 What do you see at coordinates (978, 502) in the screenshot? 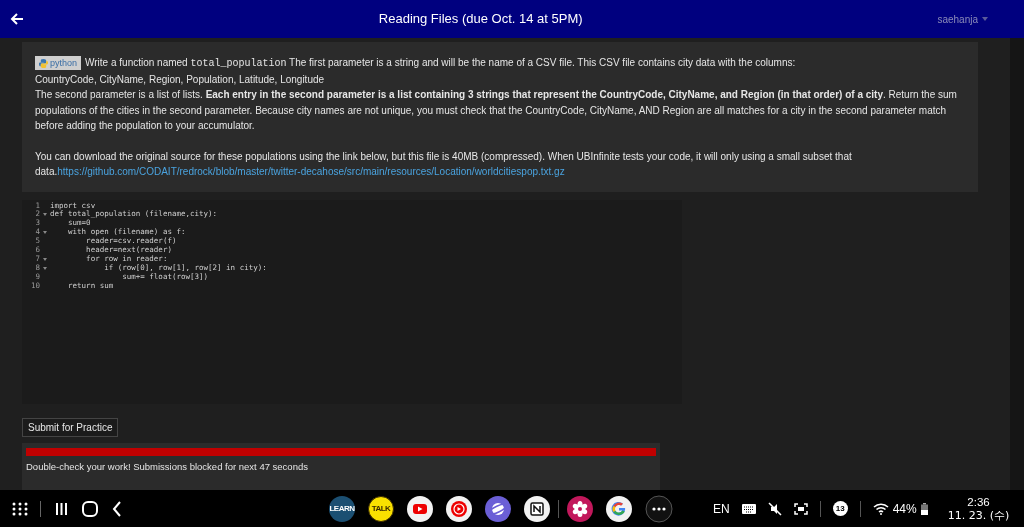
I see `clock-time: 2:36` at bounding box center [978, 502].